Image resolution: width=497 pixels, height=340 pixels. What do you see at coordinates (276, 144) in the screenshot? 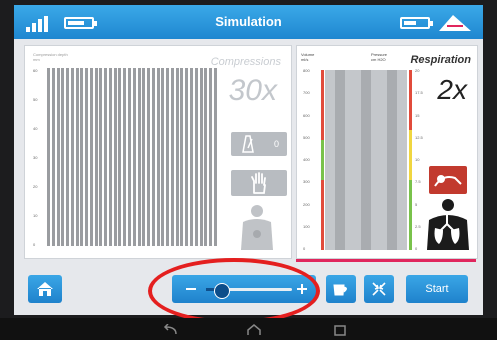
I see `metronome-value: 0` at bounding box center [276, 144].